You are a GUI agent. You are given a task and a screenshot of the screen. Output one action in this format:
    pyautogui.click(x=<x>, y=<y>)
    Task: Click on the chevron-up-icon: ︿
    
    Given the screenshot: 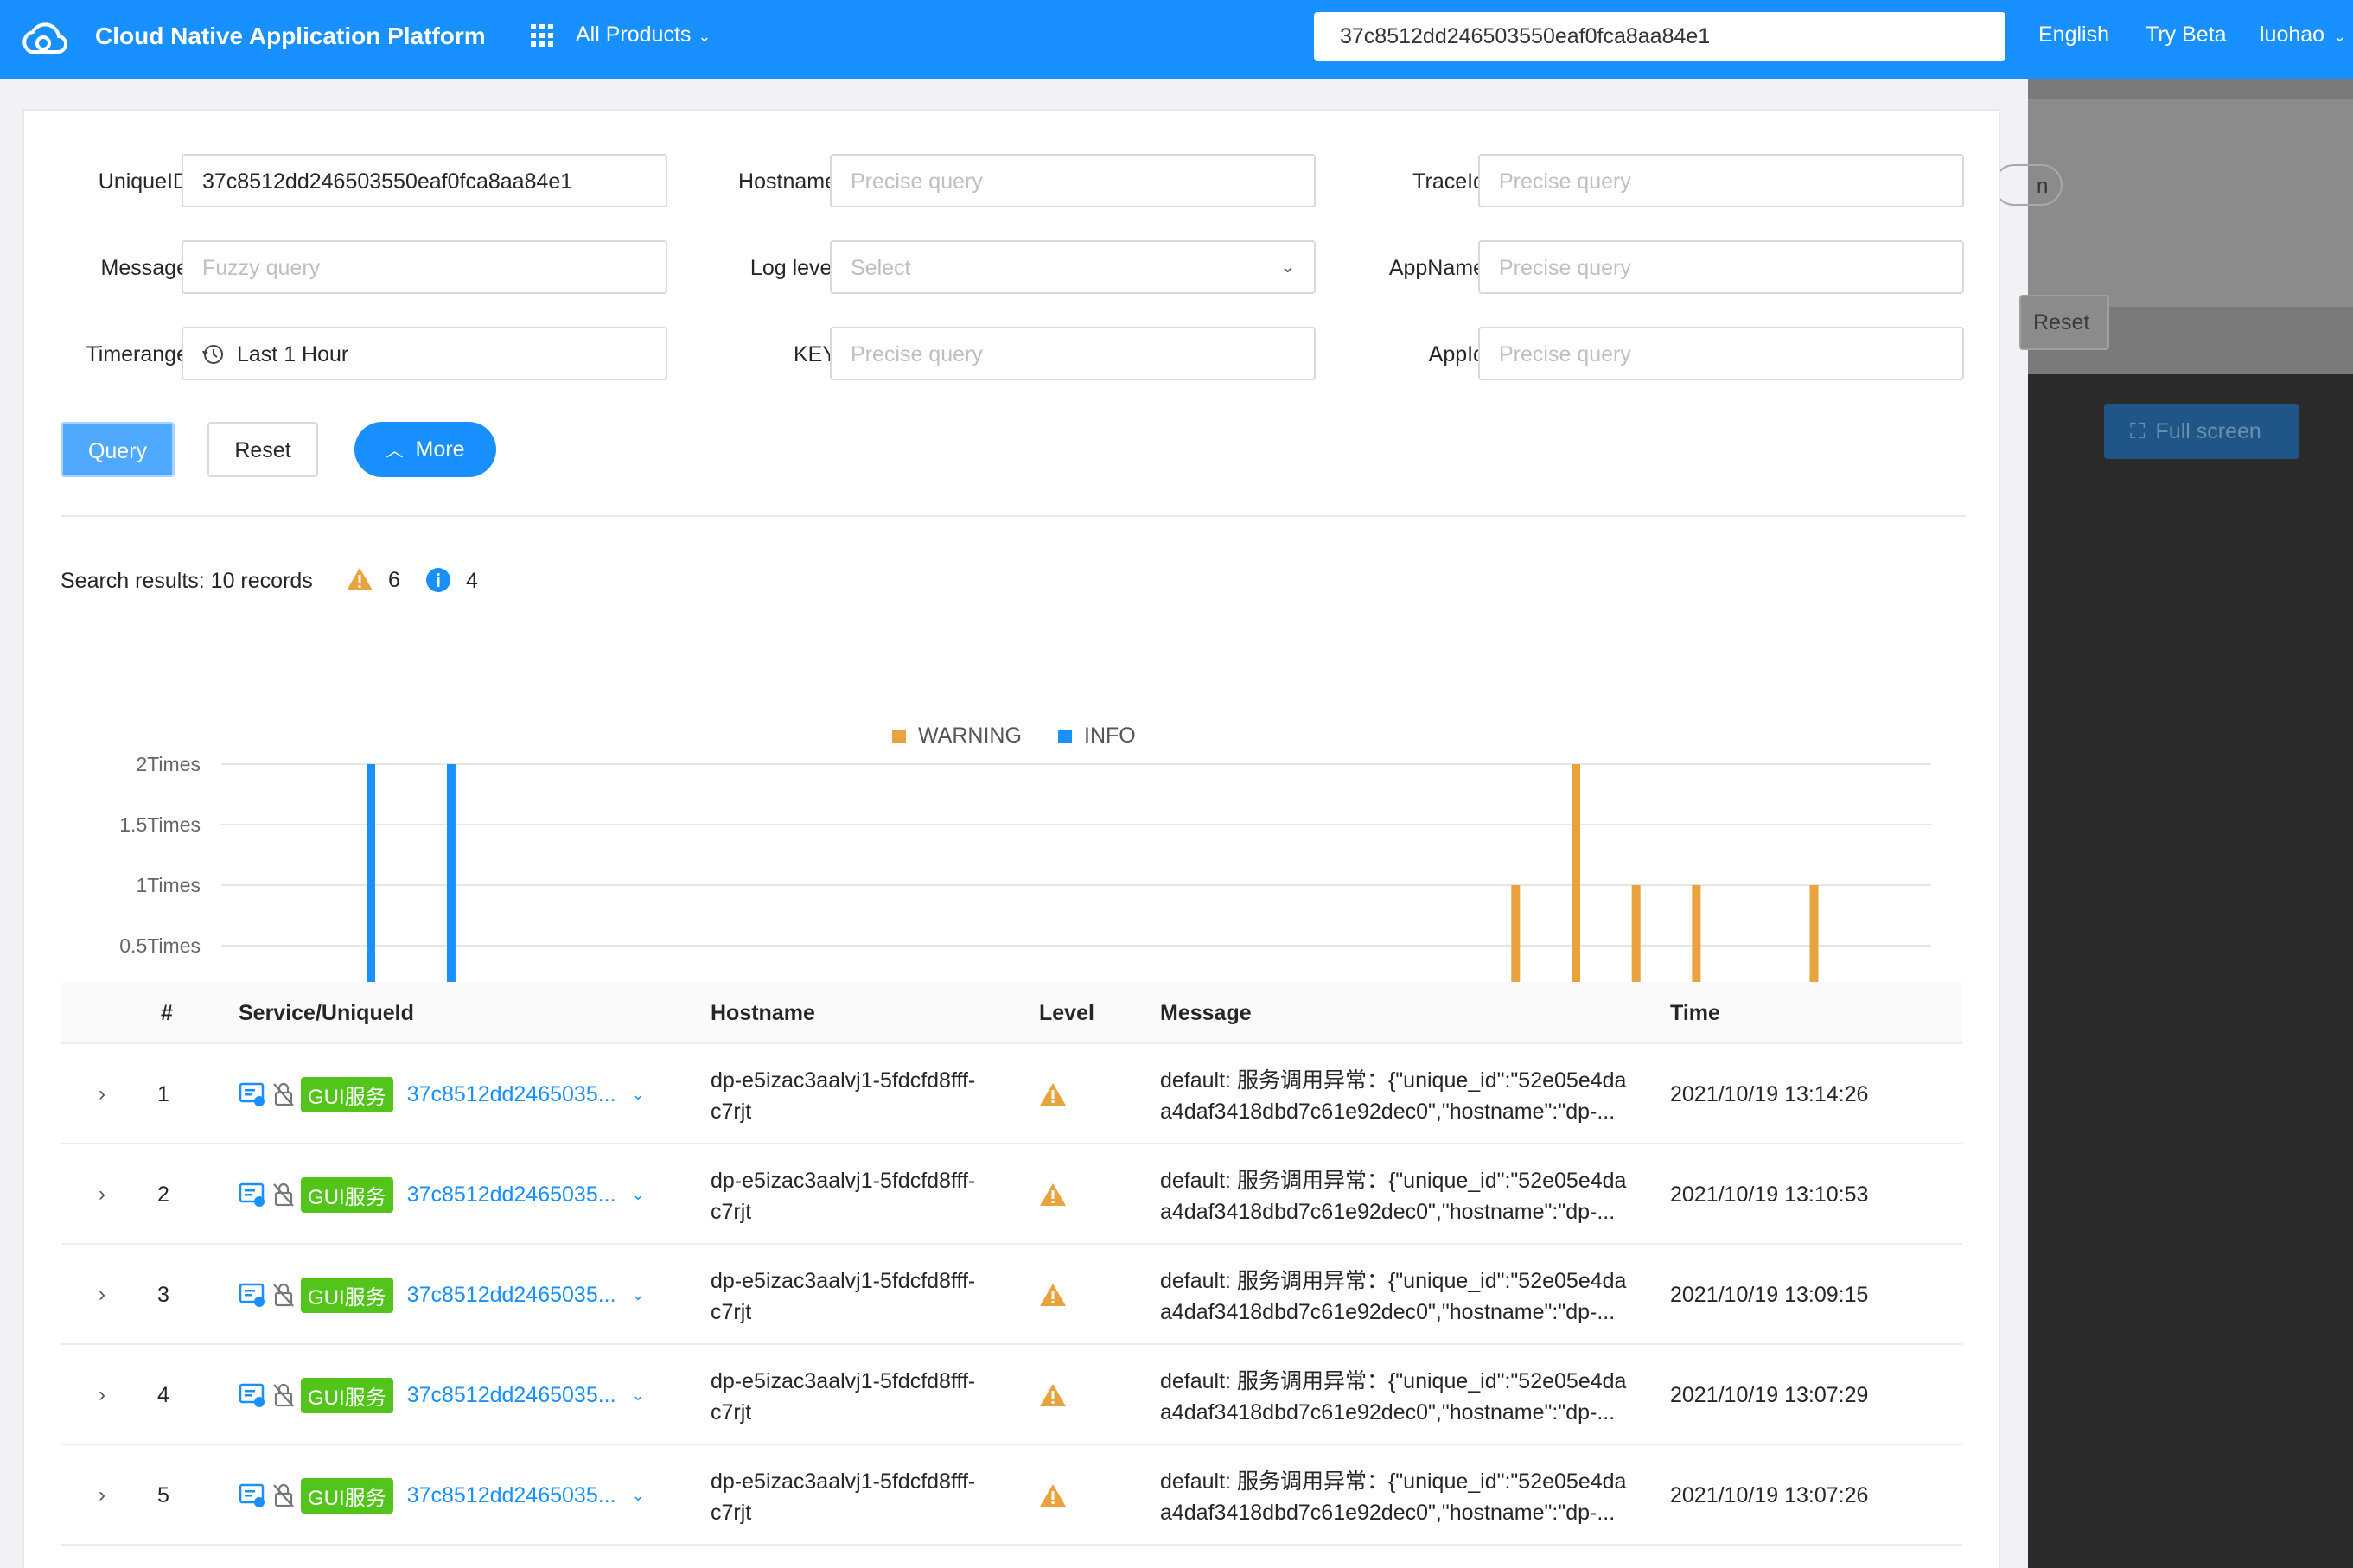 What is the action you would take?
    pyautogui.click(x=395, y=452)
    